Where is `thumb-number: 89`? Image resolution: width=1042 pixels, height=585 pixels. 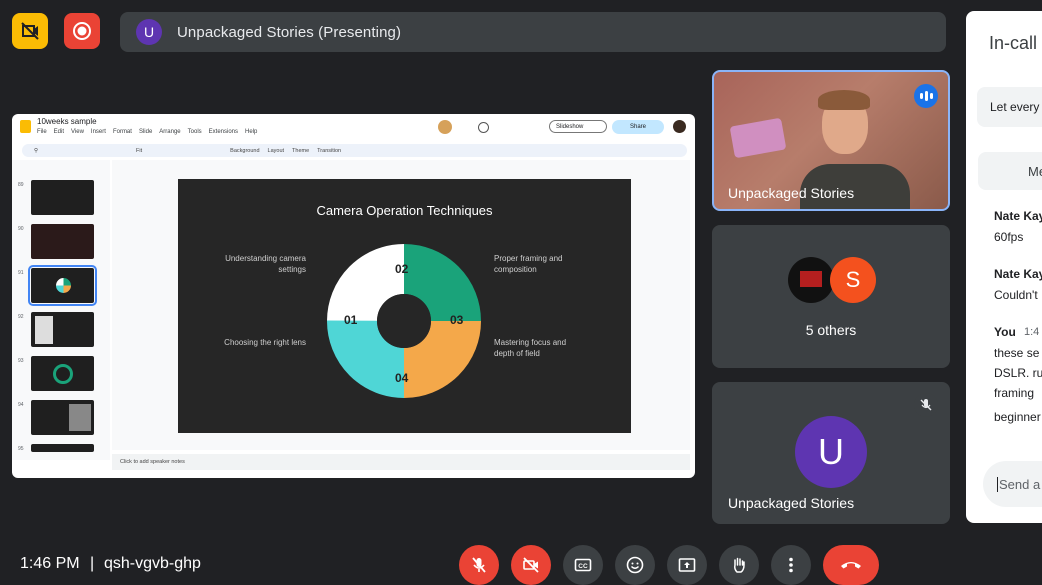
thumb-number: 89 is located at coordinates (21, 185).